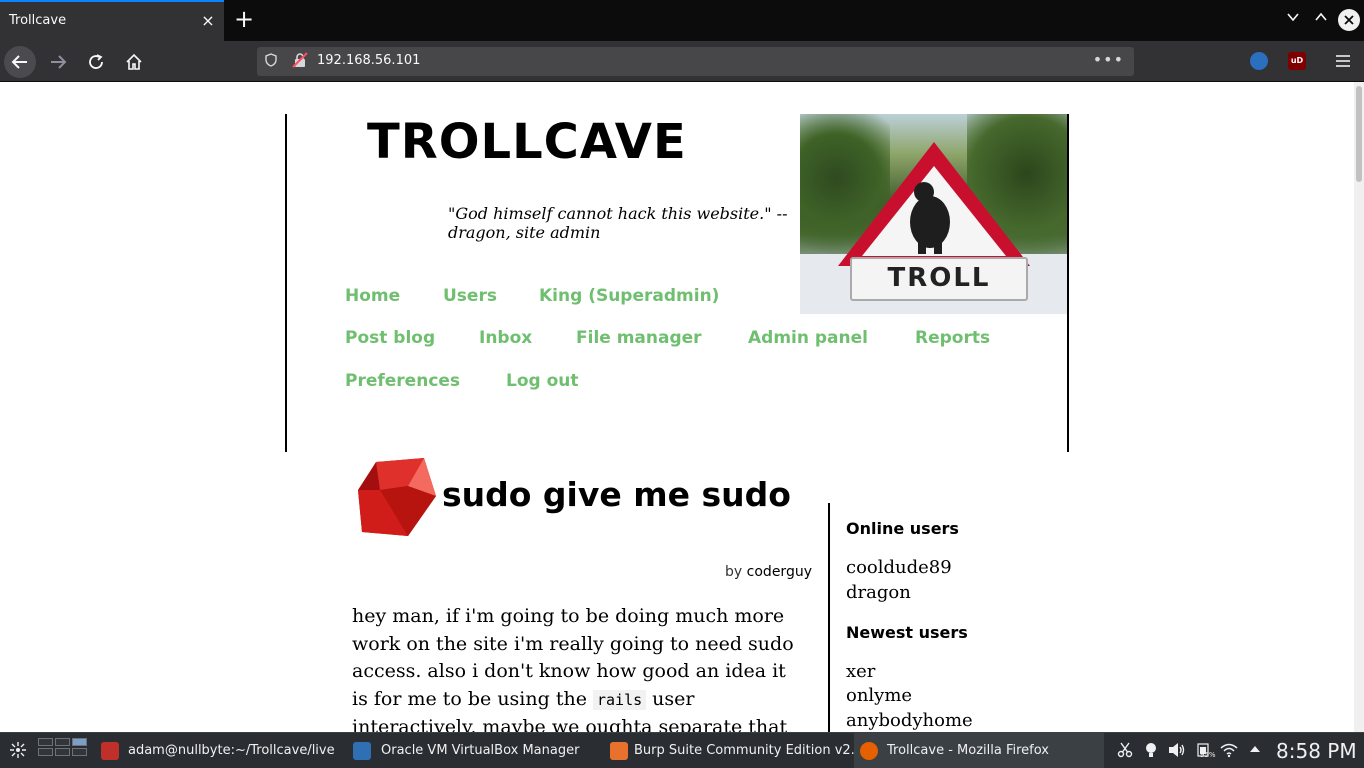  I want to click on chevron-up-icon, so click(1321, 20).